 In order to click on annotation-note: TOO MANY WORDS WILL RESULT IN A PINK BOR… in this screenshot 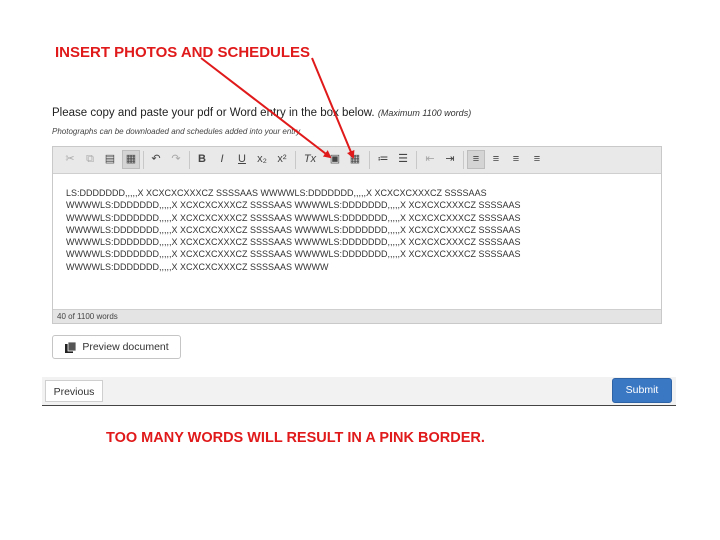, I will do `click(295, 438)`.